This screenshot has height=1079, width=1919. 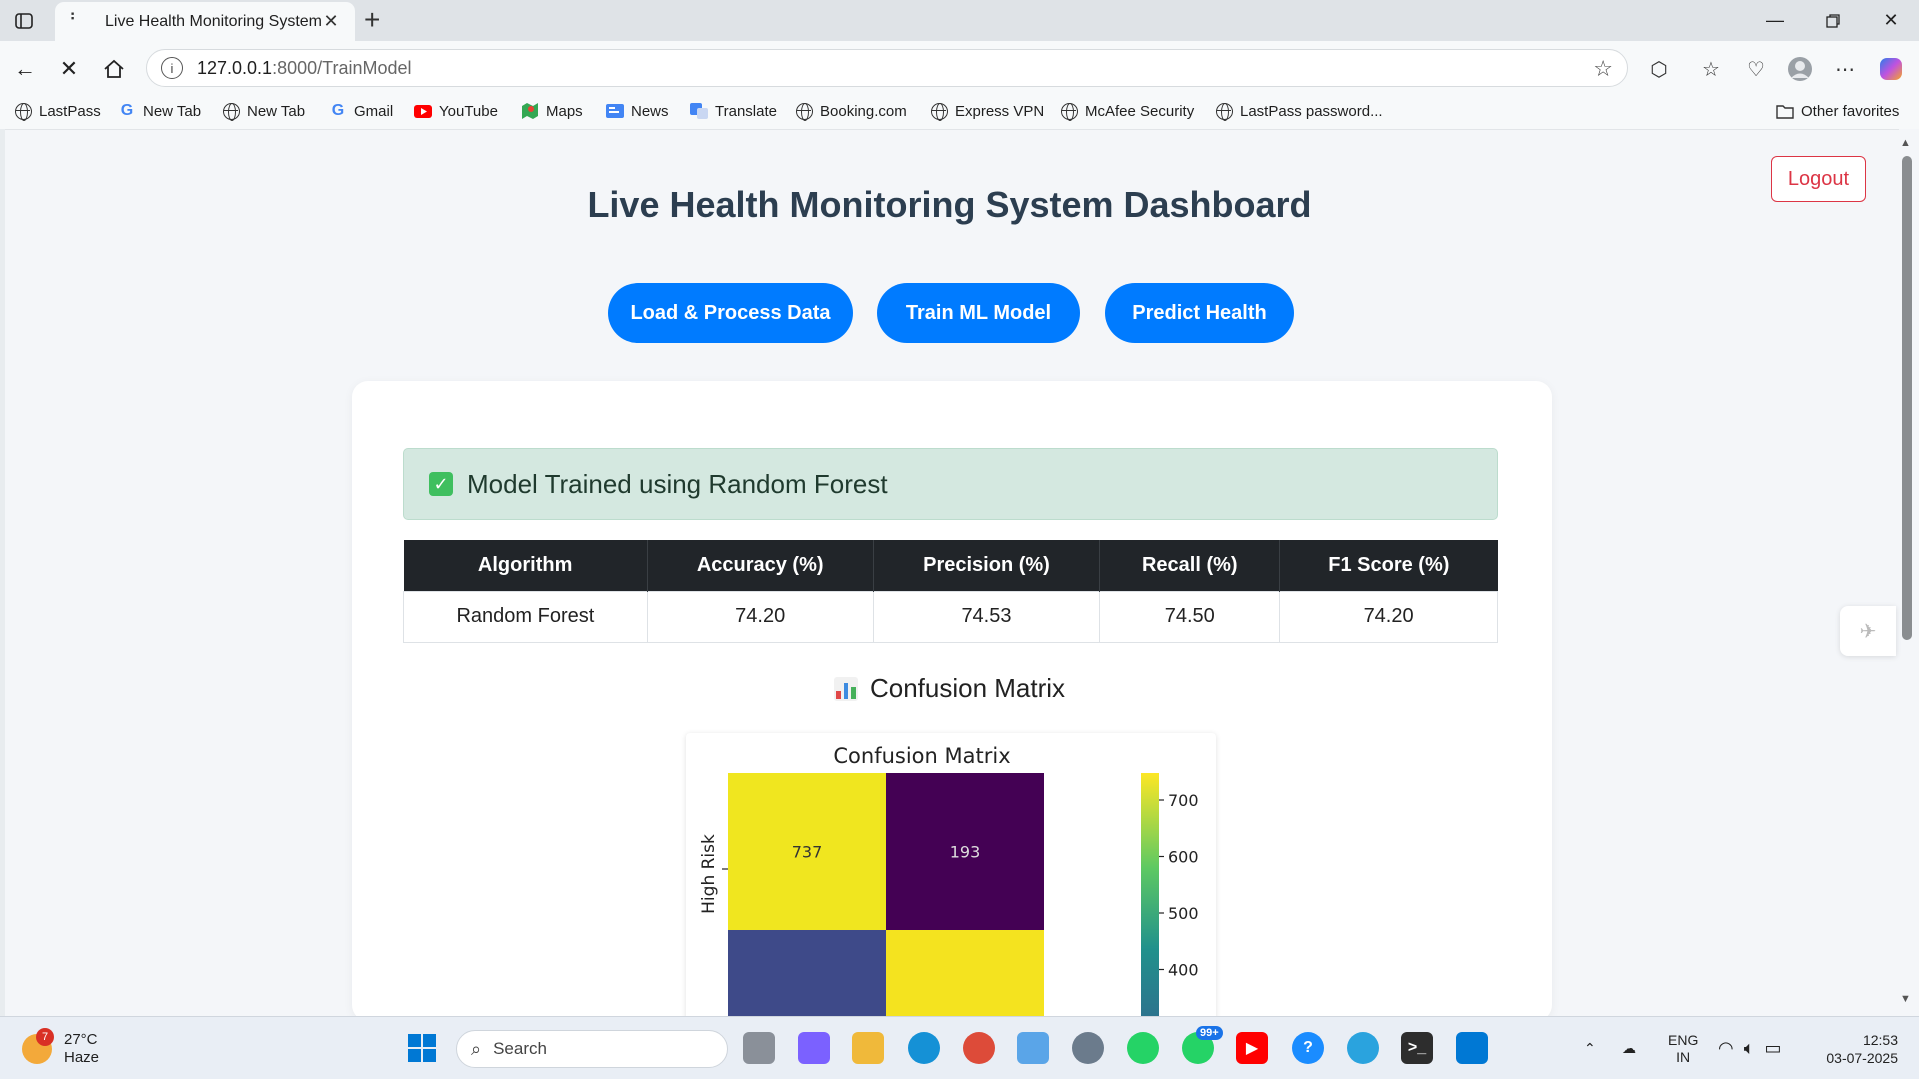 What do you see at coordinates (172, 68) in the screenshot?
I see `site-info-icon: i` at bounding box center [172, 68].